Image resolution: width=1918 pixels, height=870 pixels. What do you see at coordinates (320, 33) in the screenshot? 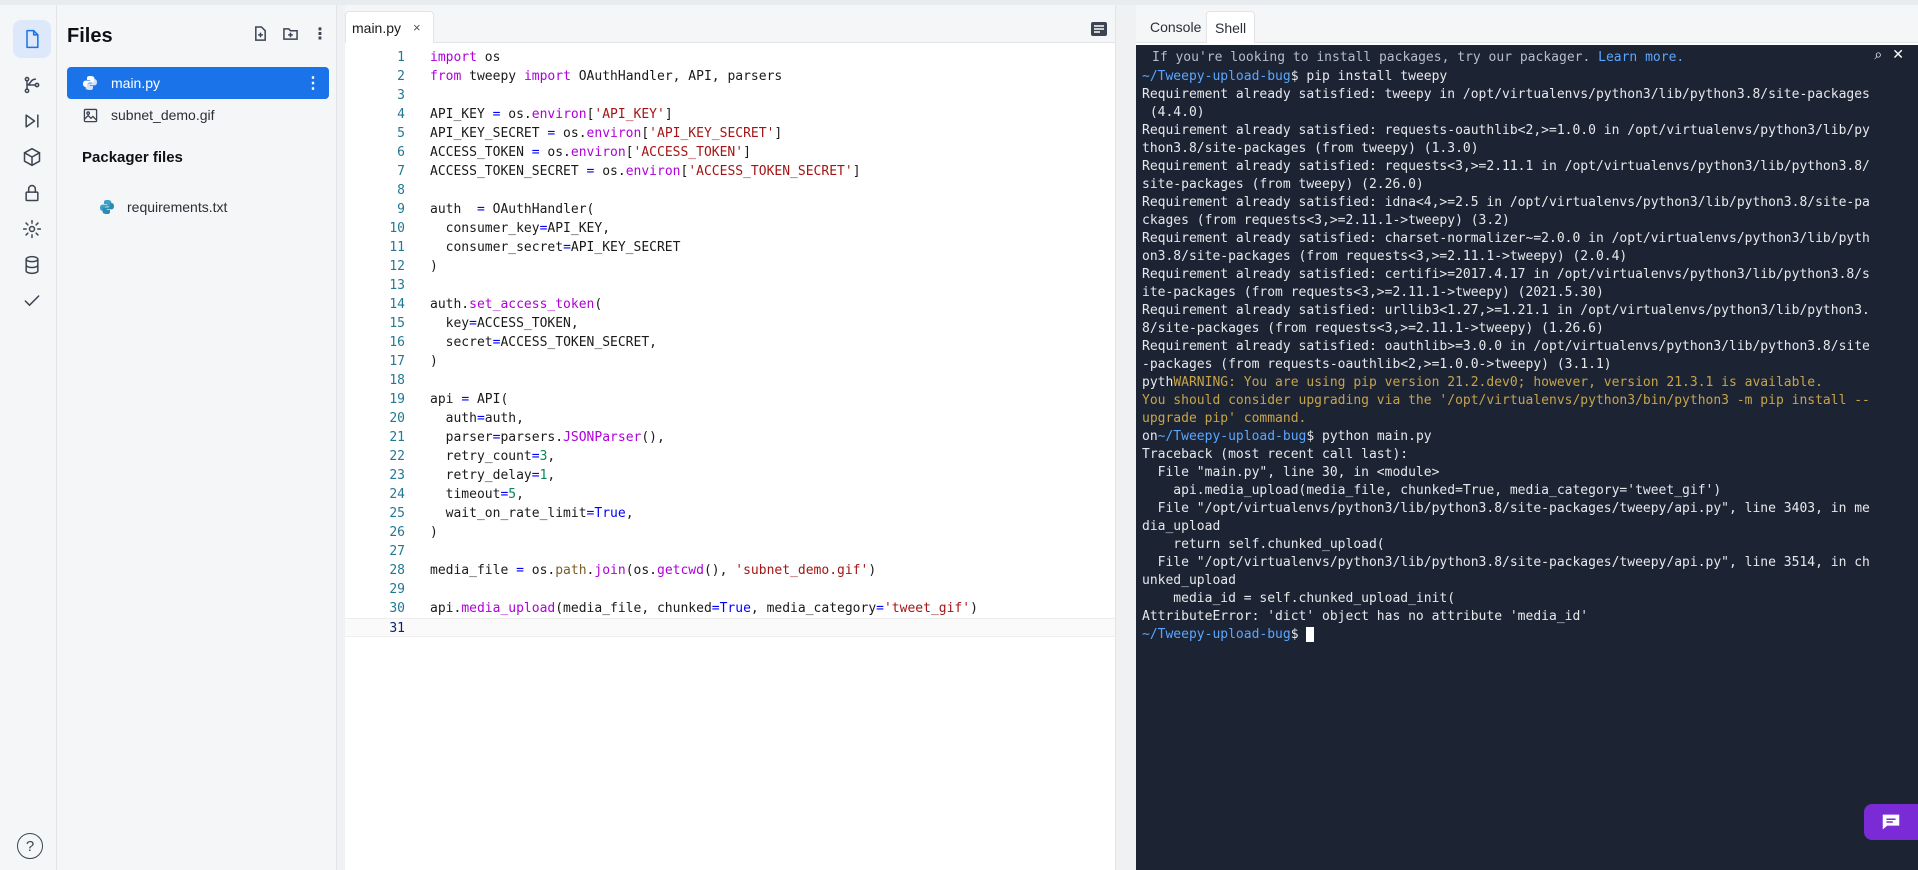
I see `files-menu-button: ⋮` at bounding box center [320, 33].